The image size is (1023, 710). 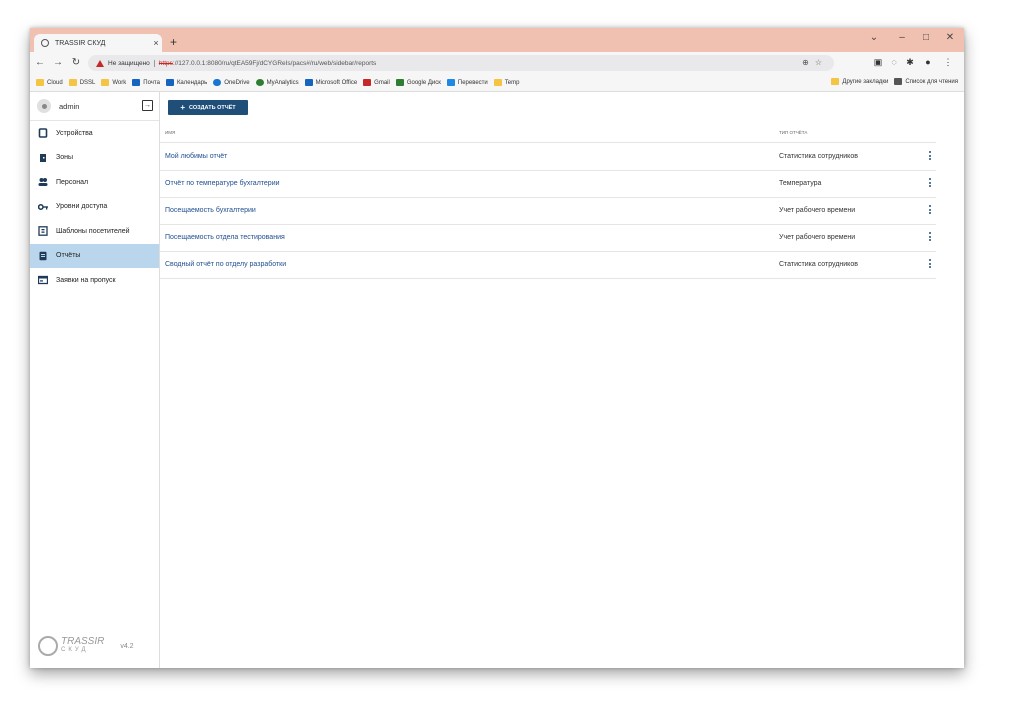 I want to click on sidebar-item-label: Заявки на пропуск, so click(x=86, y=280).